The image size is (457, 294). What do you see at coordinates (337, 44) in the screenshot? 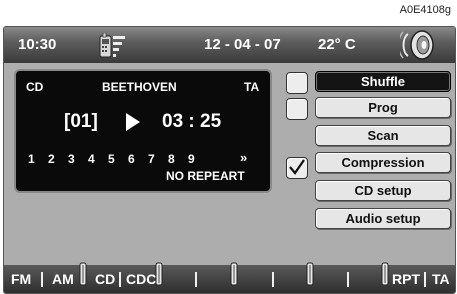
I see `temperature: 22° C` at bounding box center [337, 44].